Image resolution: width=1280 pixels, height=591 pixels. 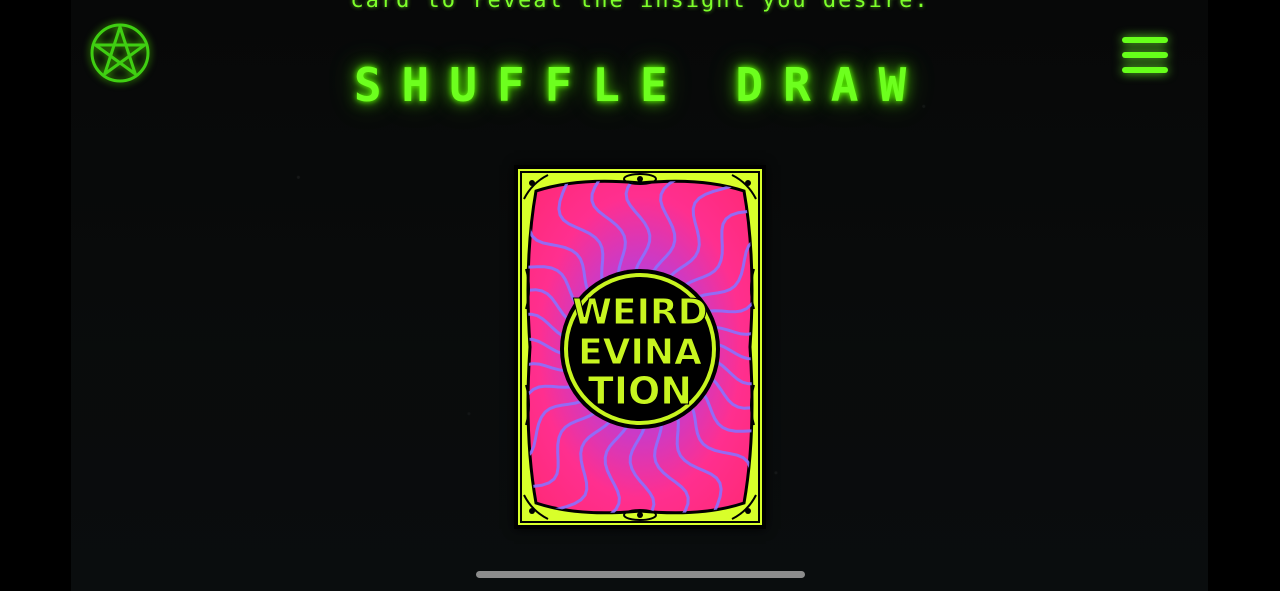 I want to click on page-title: SHUFFLE DRAW, so click(x=640, y=85).